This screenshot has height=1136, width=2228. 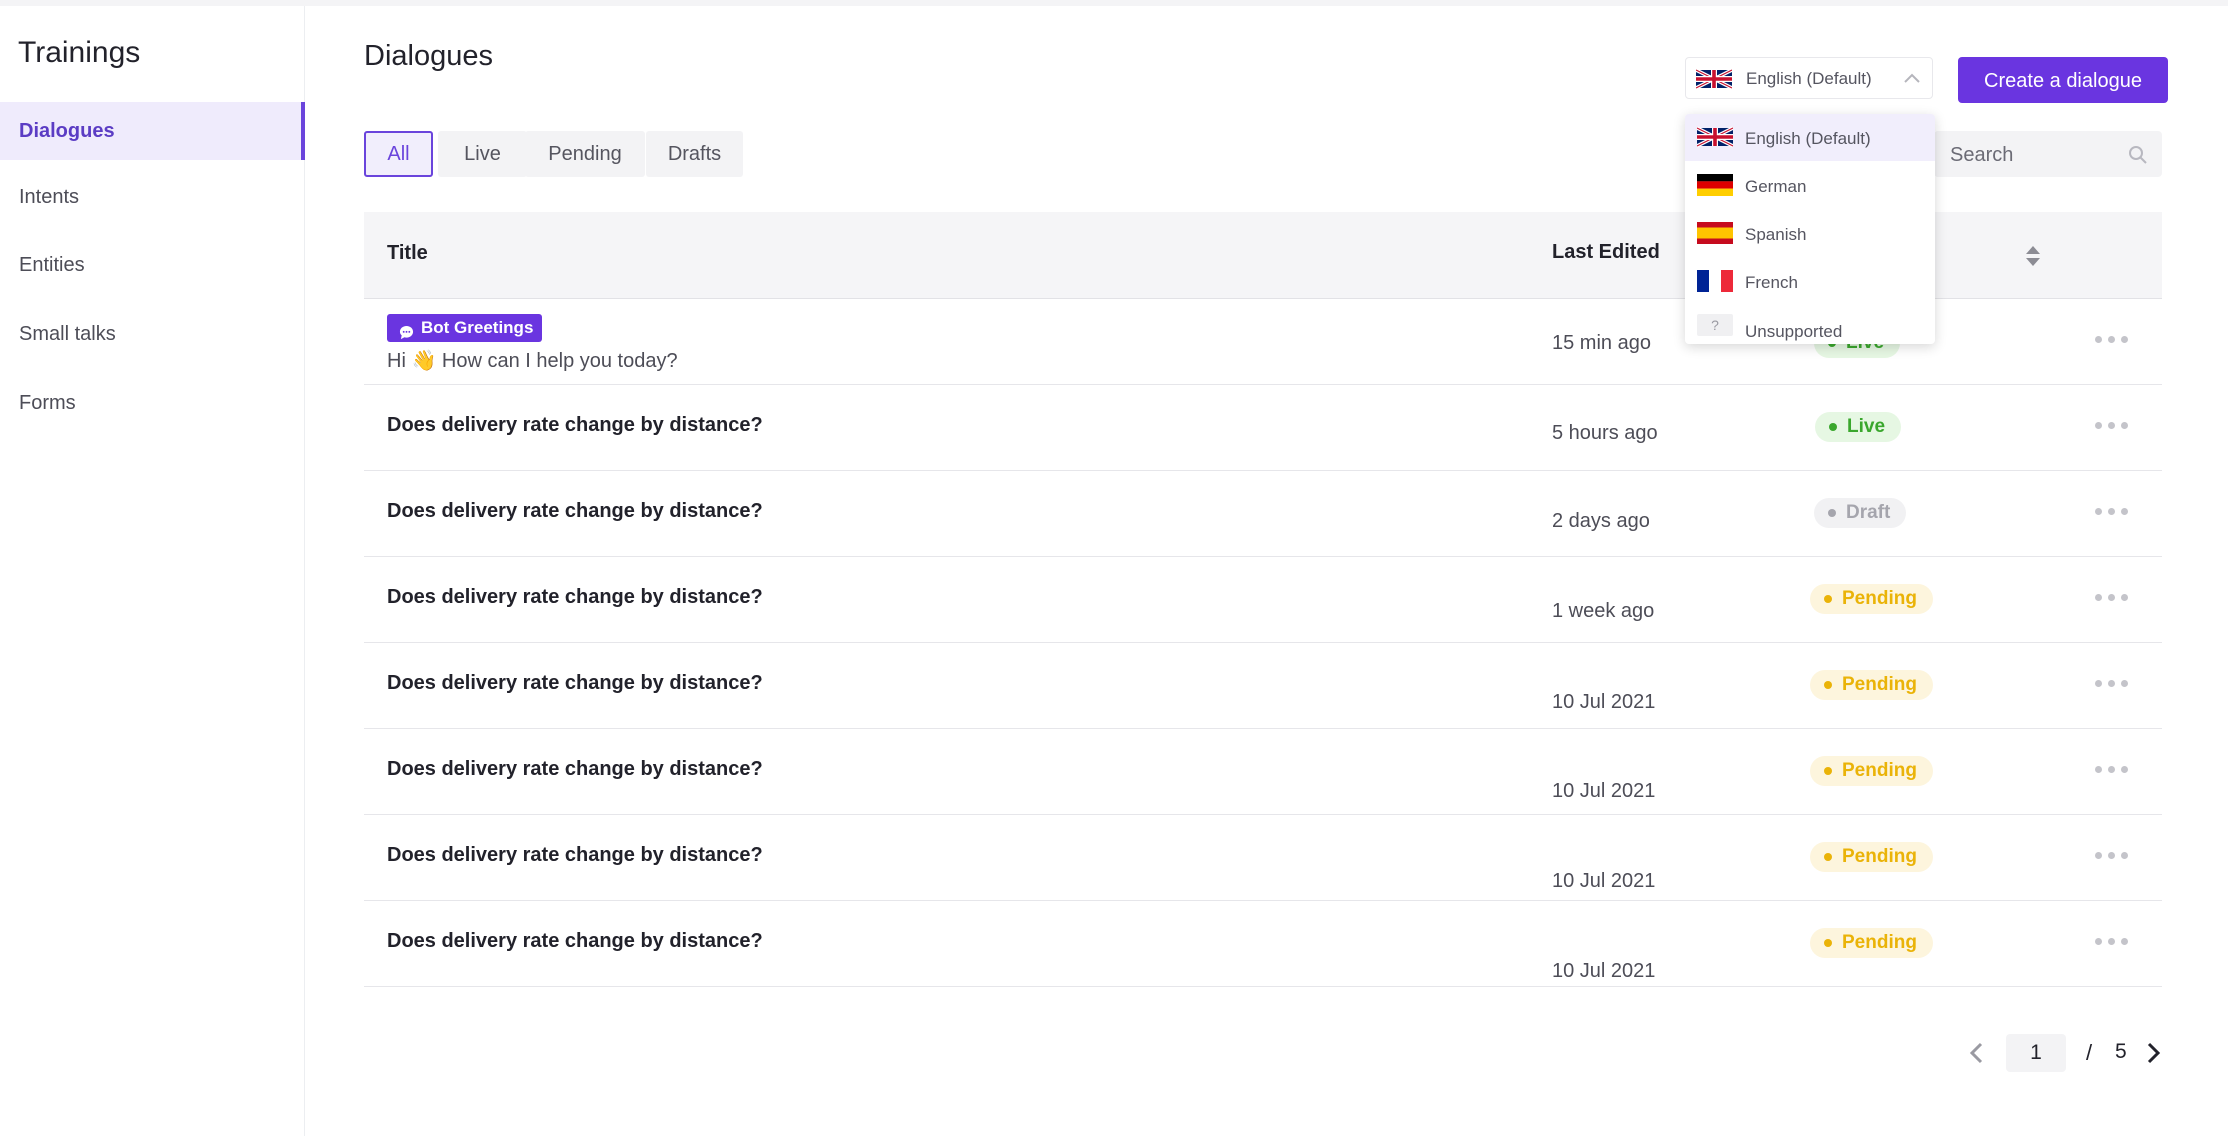 What do you see at coordinates (398, 154) in the screenshot?
I see `tab-all: All` at bounding box center [398, 154].